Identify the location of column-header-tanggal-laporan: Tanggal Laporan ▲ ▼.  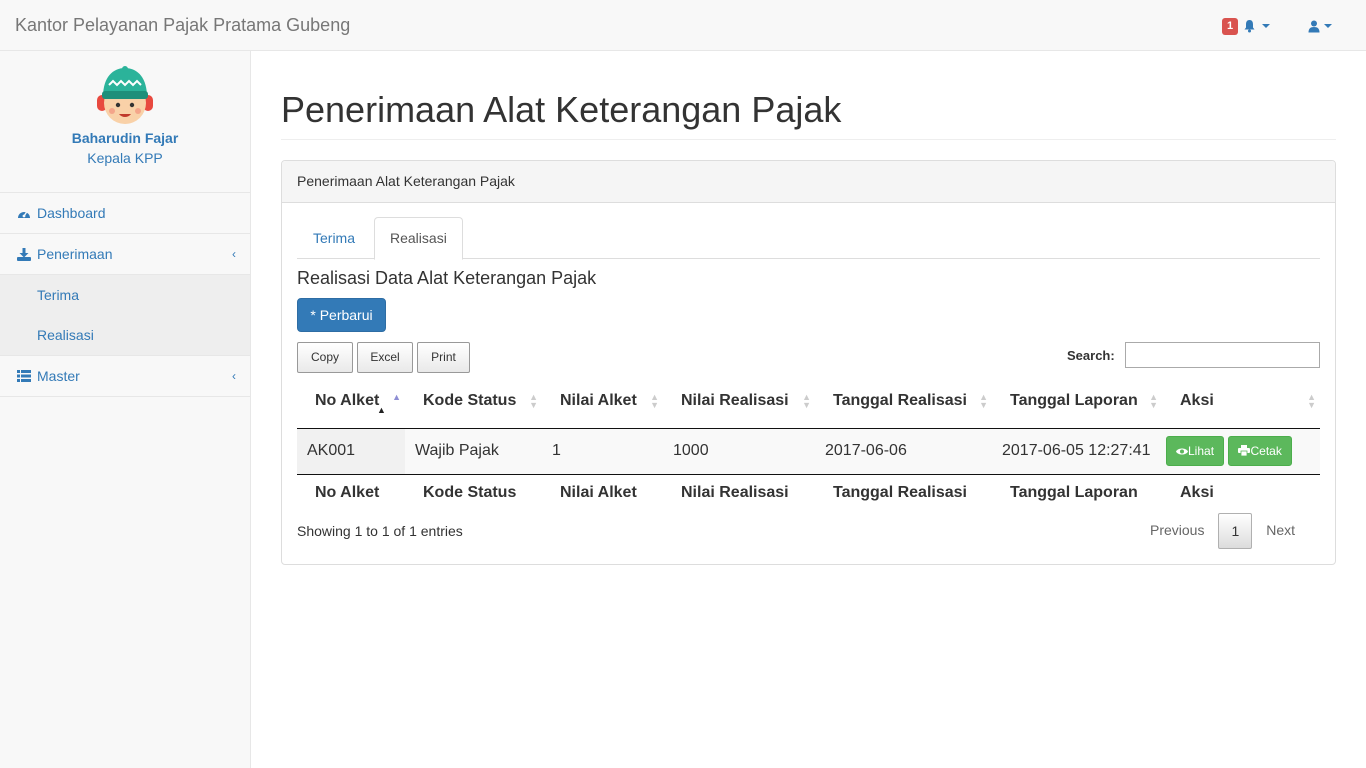
(1077, 402).